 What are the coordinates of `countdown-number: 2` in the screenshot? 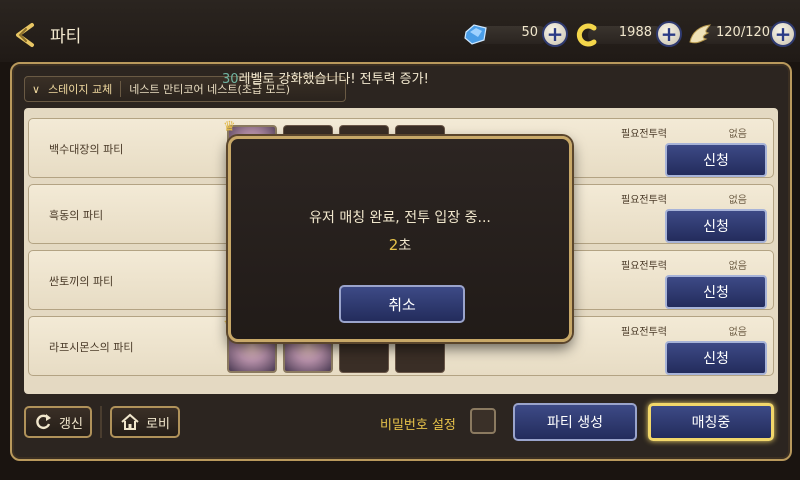 It's located at (393, 245).